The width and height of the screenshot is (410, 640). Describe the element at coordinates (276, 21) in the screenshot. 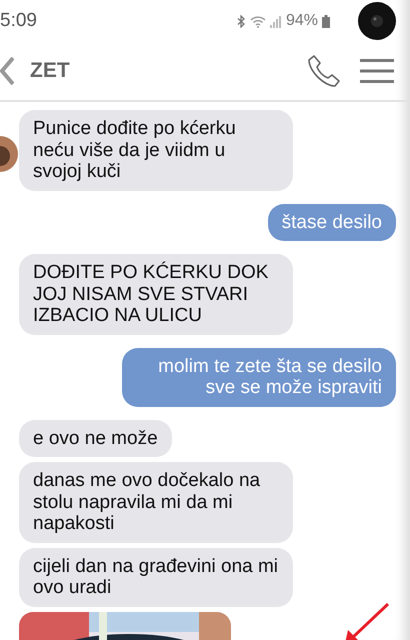

I see `signal-icon` at that location.